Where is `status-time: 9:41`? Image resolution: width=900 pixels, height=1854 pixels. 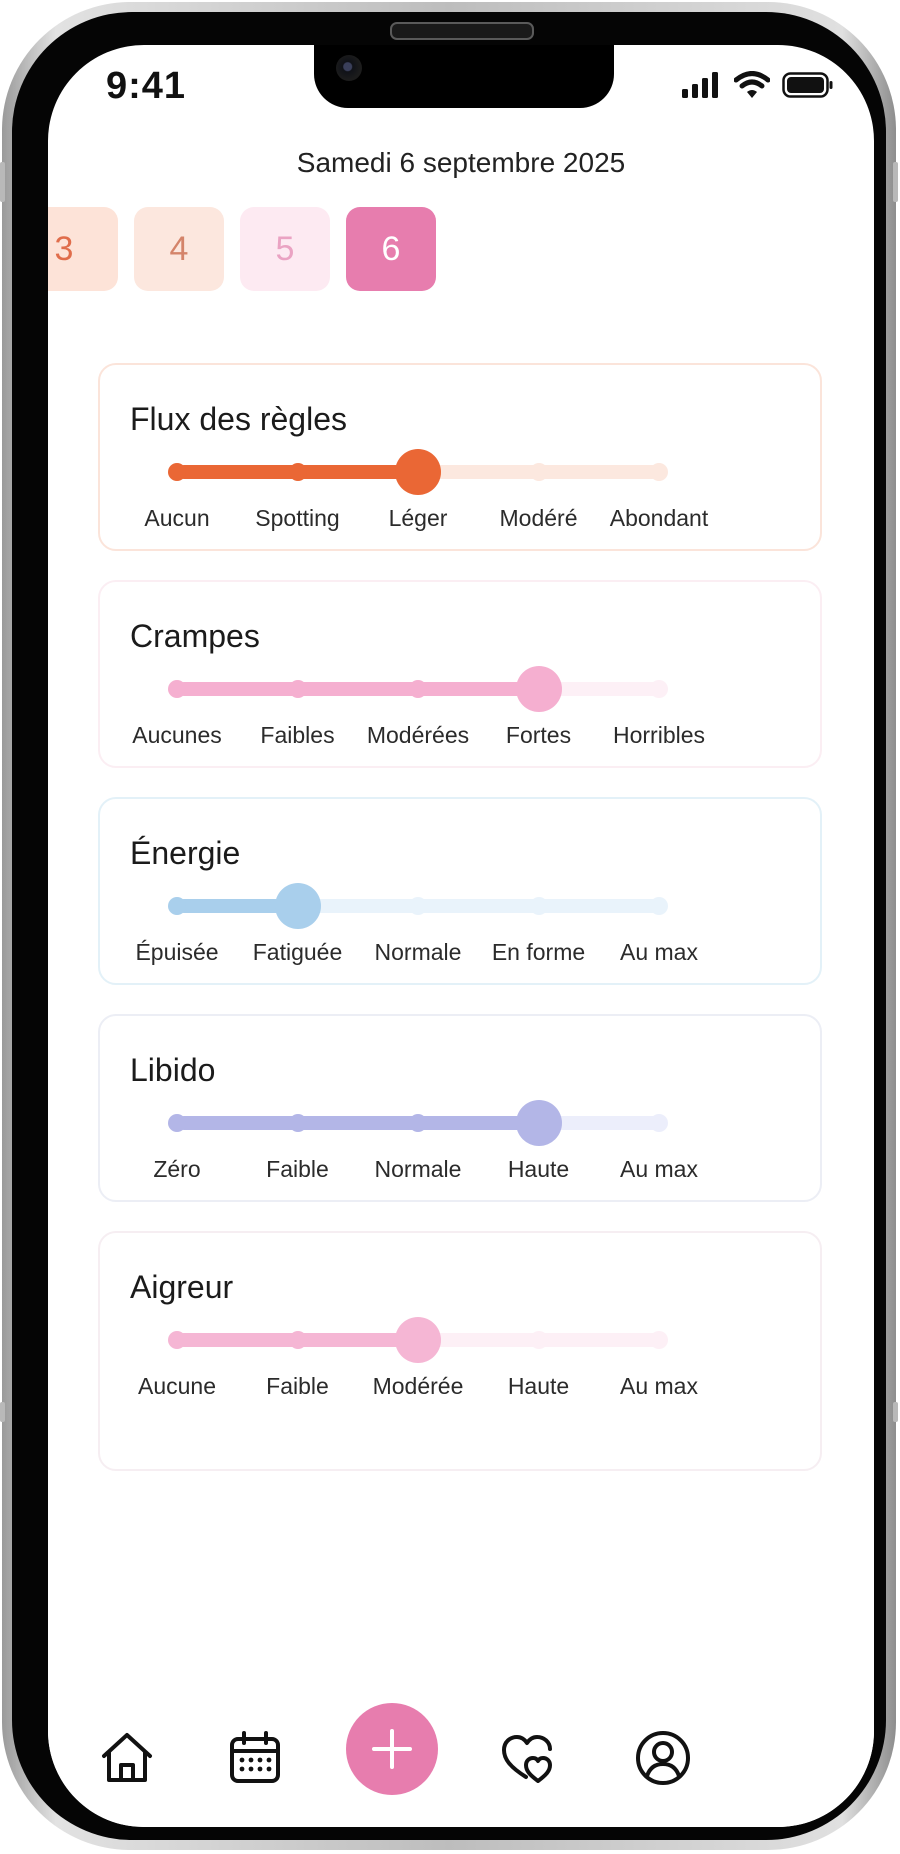
status-time: 9:41 is located at coordinates (146, 86).